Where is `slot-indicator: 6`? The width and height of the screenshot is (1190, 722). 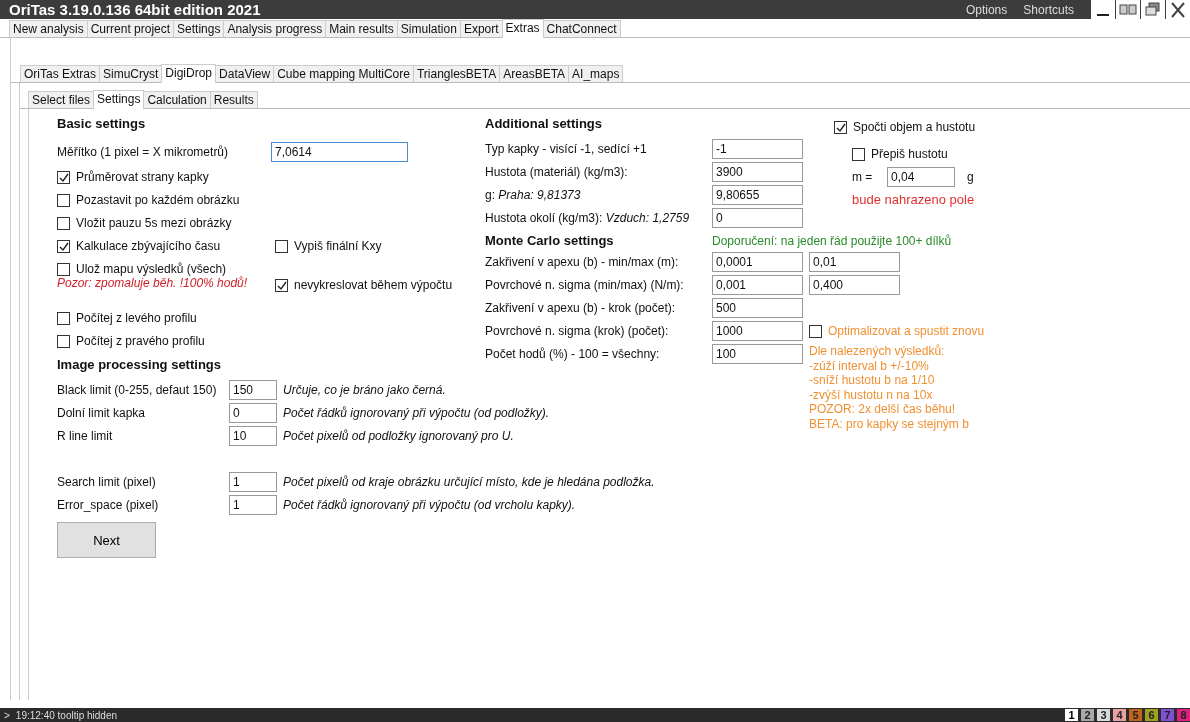
slot-indicator: 6 is located at coordinates (1151, 715).